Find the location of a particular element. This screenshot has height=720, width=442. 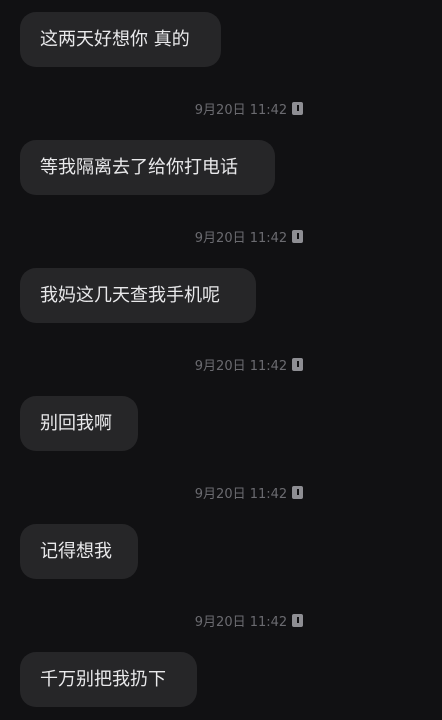

message-text: 千万别把我扔下 is located at coordinates (103, 679).